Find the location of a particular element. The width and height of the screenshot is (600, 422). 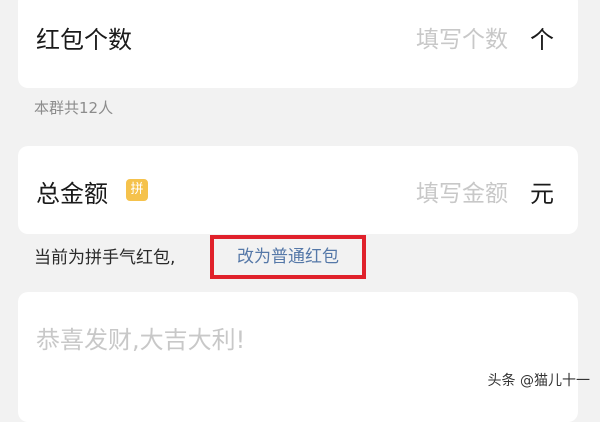

packet-type-note: 当前为拼手气红包, is located at coordinates (105, 258).